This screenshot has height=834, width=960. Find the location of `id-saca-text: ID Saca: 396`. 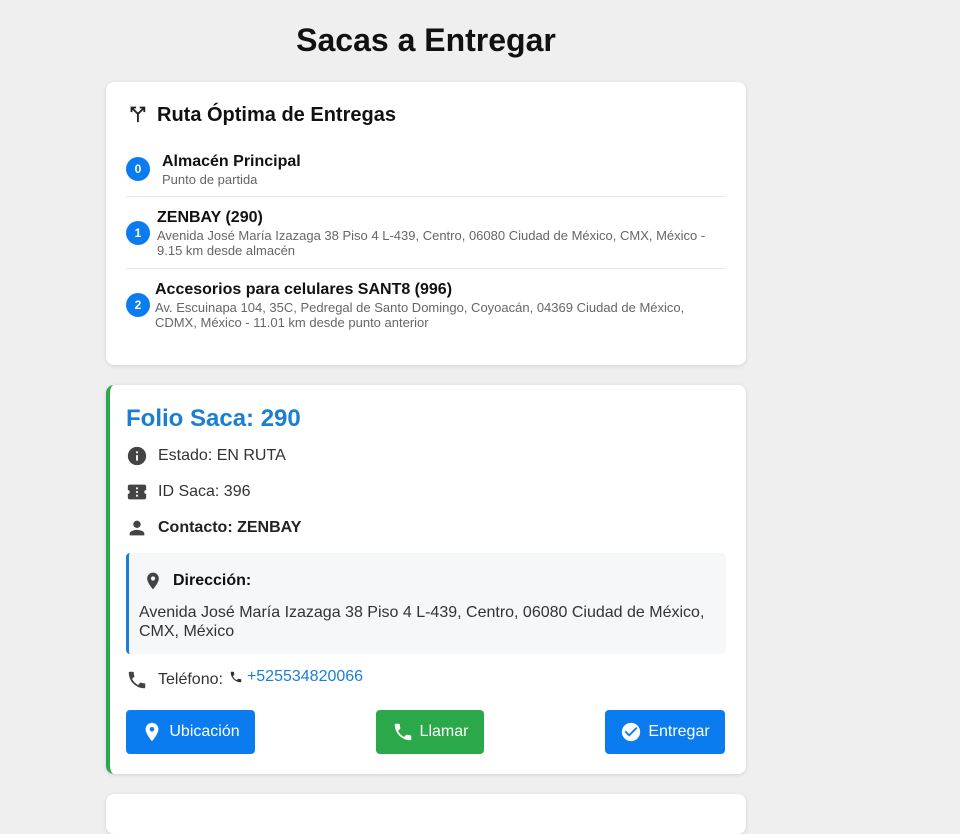

id-saca-text: ID Saca: 396 is located at coordinates (204, 491).